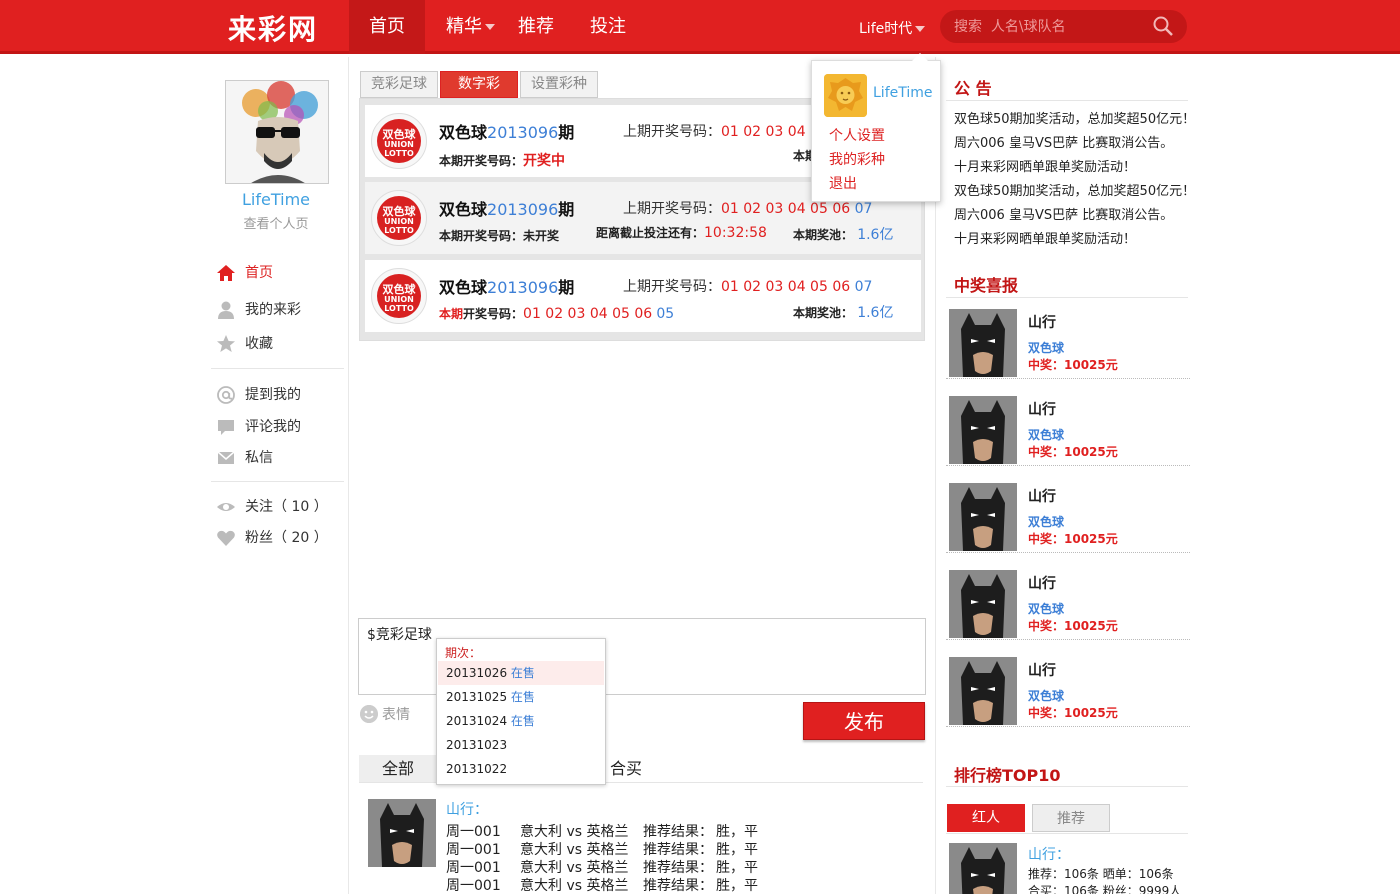  Describe the element at coordinates (477, 745) in the screenshot. I see `issue-id: 20131023` at that location.